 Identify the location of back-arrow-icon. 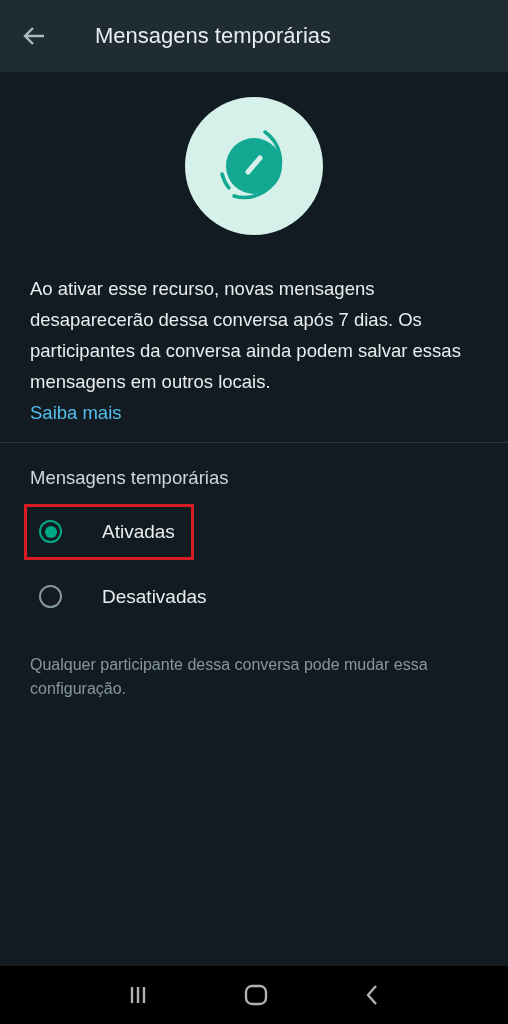
(34, 36).